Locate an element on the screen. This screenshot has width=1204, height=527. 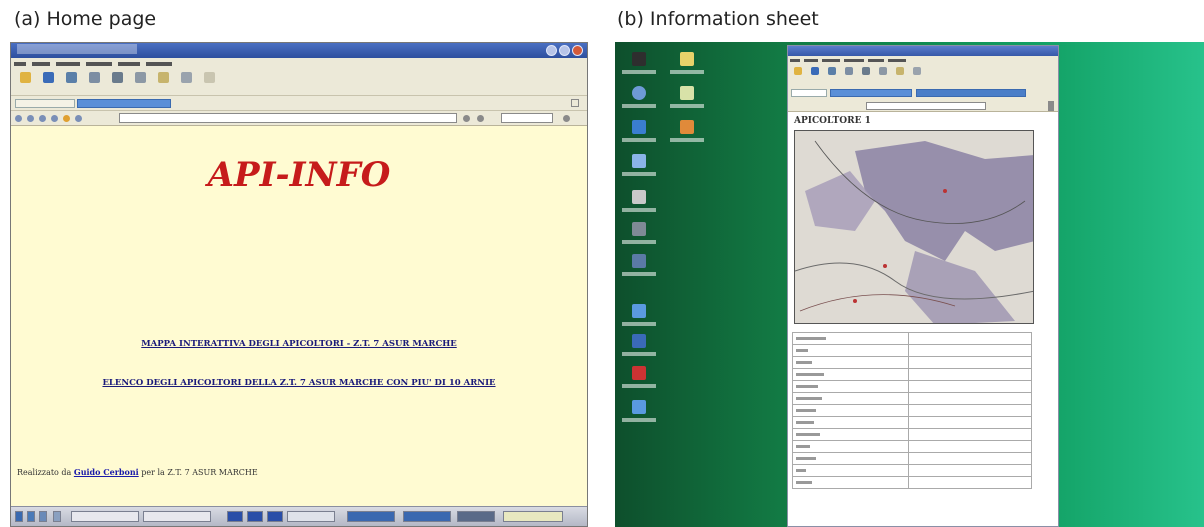
go-icon is located at coordinates (466, 118).